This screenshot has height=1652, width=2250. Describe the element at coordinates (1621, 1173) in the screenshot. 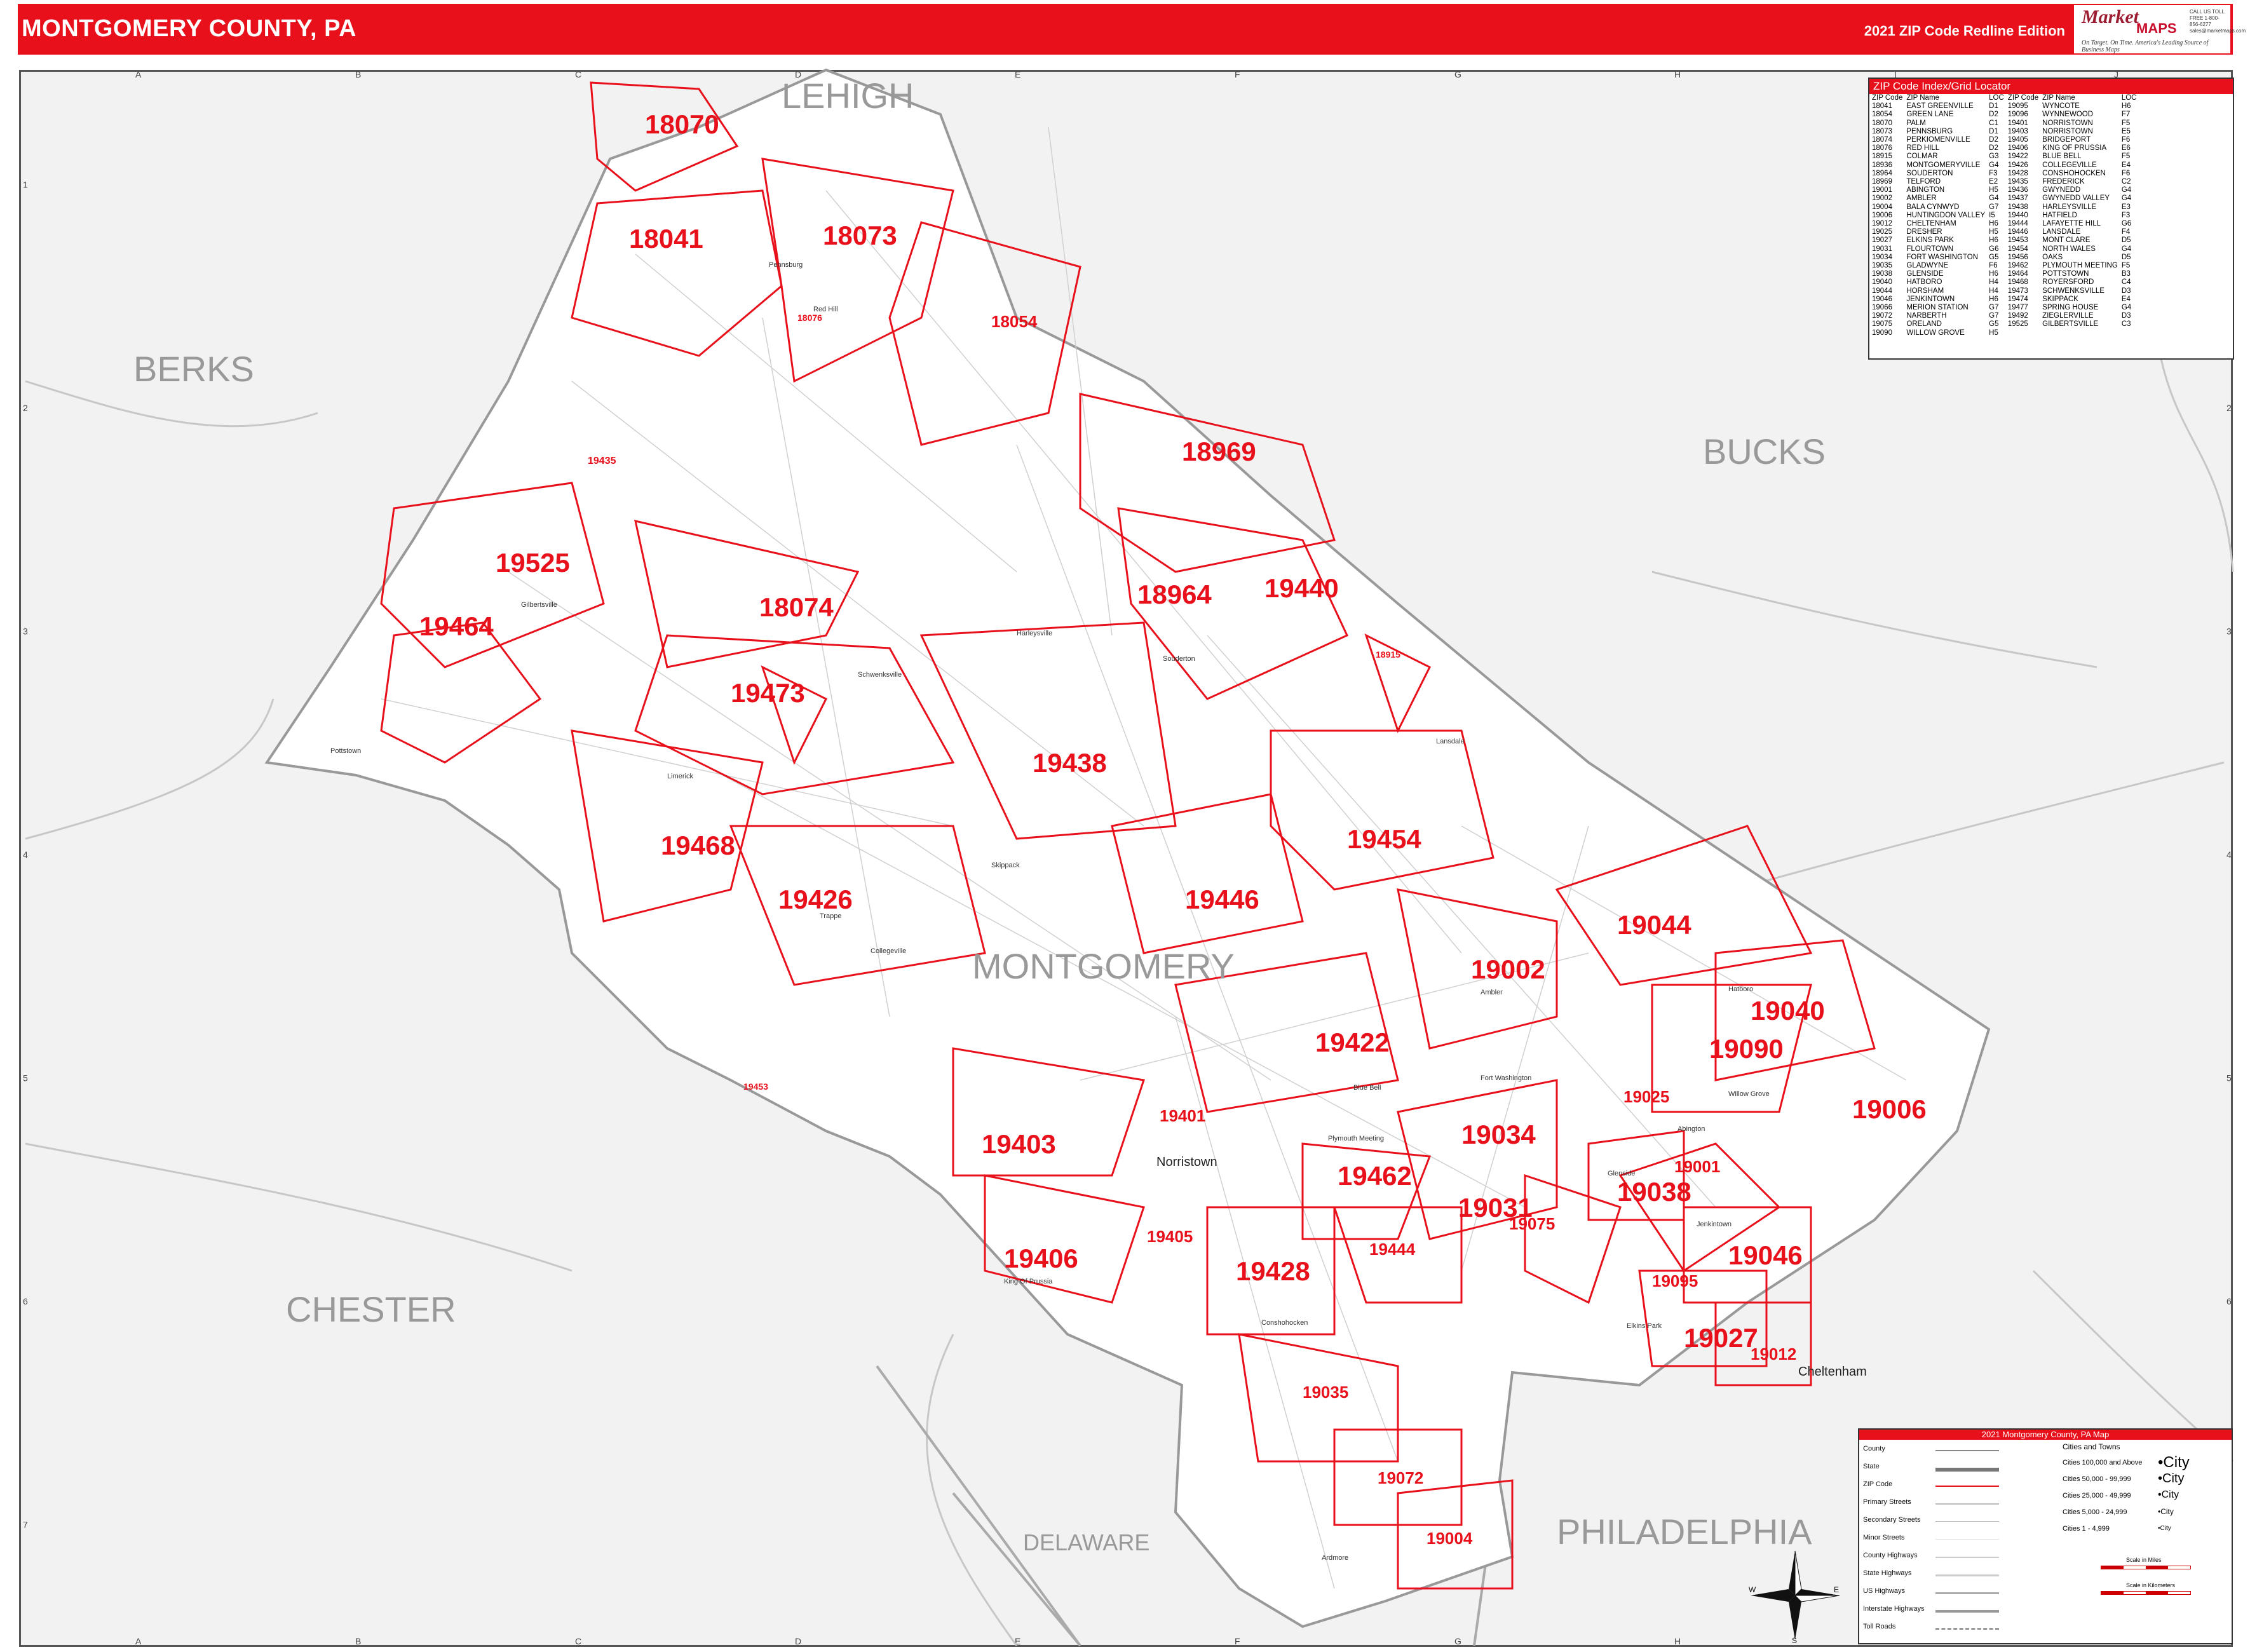

I see `town-label-glenside: Glenside` at that location.